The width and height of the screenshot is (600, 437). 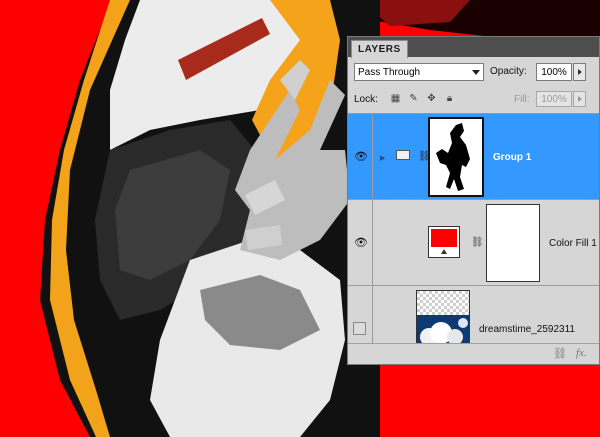 I want to click on layer-row-group-1: 👁︎ ▶ ⛓ Group 1, so click(x=473, y=157).